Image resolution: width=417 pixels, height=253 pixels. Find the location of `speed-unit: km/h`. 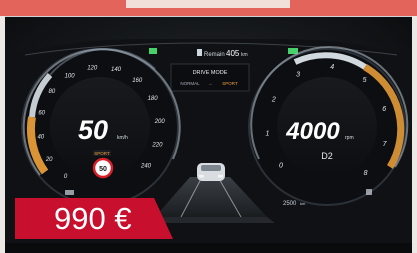

speed-unit: km/h is located at coordinates (122, 138).